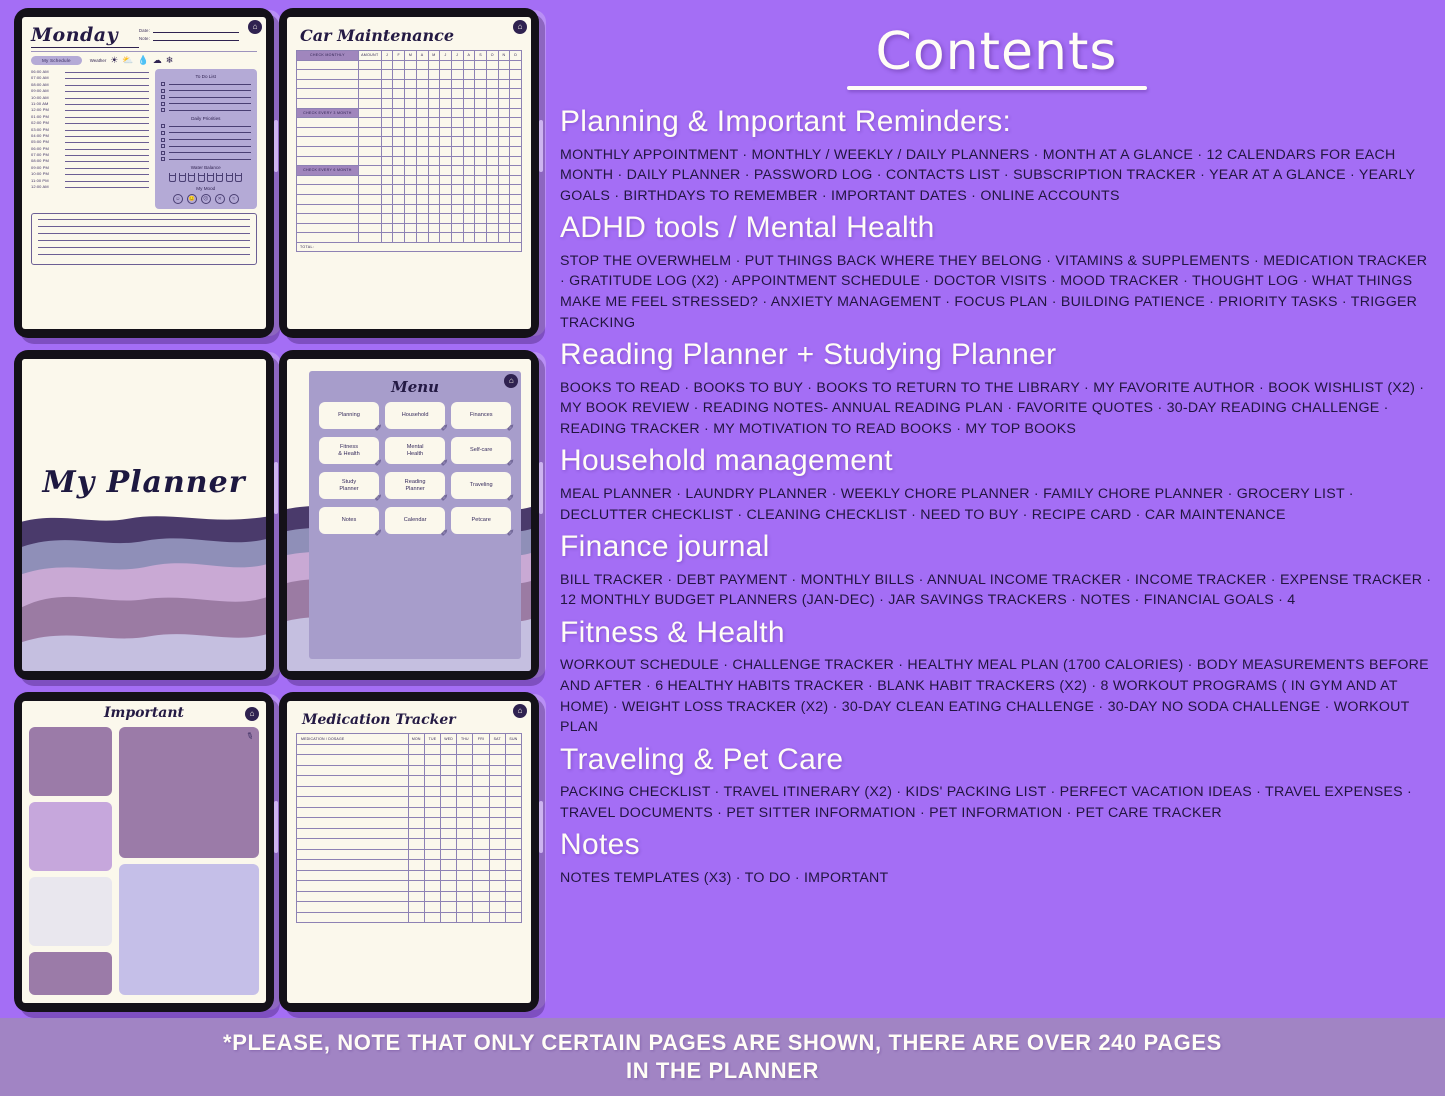 This screenshot has width=1445, height=1096. I want to click on menu-button-calendar: Calendar ✐, so click(416, 522).